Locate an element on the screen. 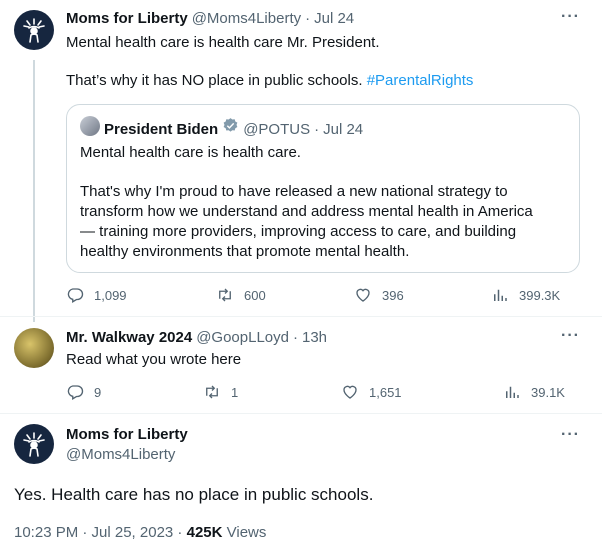 The image size is (602, 556). repost-count: 600 is located at coordinates (255, 295).